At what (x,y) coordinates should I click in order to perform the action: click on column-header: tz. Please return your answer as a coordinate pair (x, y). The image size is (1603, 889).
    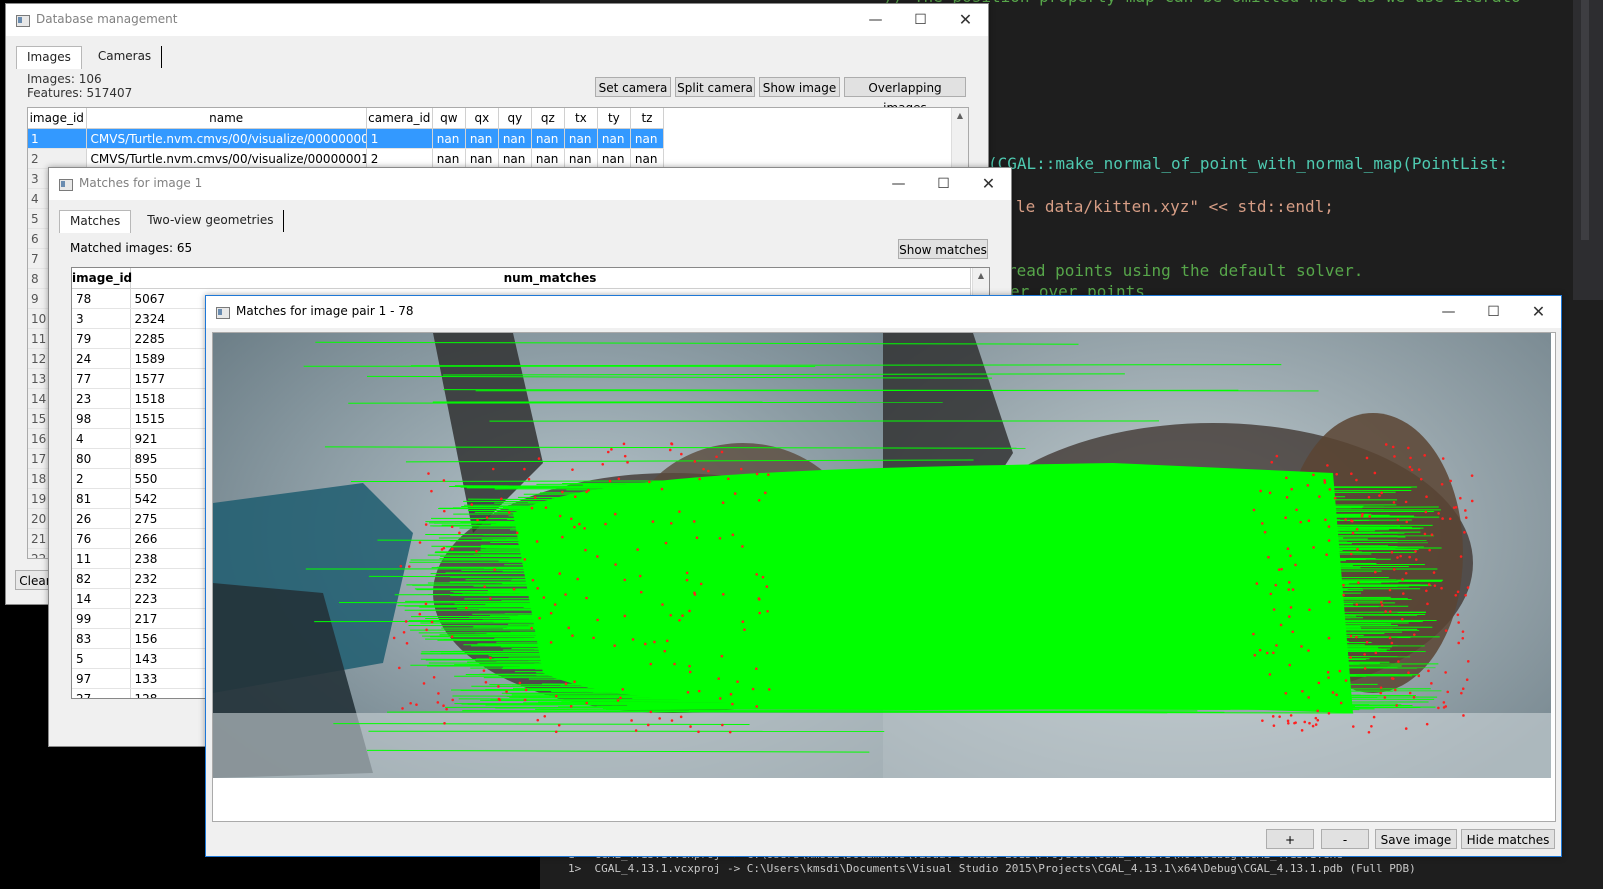
    Looking at the image, I should click on (647, 118).